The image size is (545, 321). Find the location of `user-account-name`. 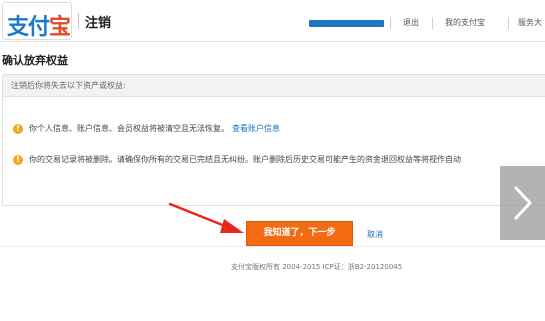

user-account-name is located at coordinates (346, 23).